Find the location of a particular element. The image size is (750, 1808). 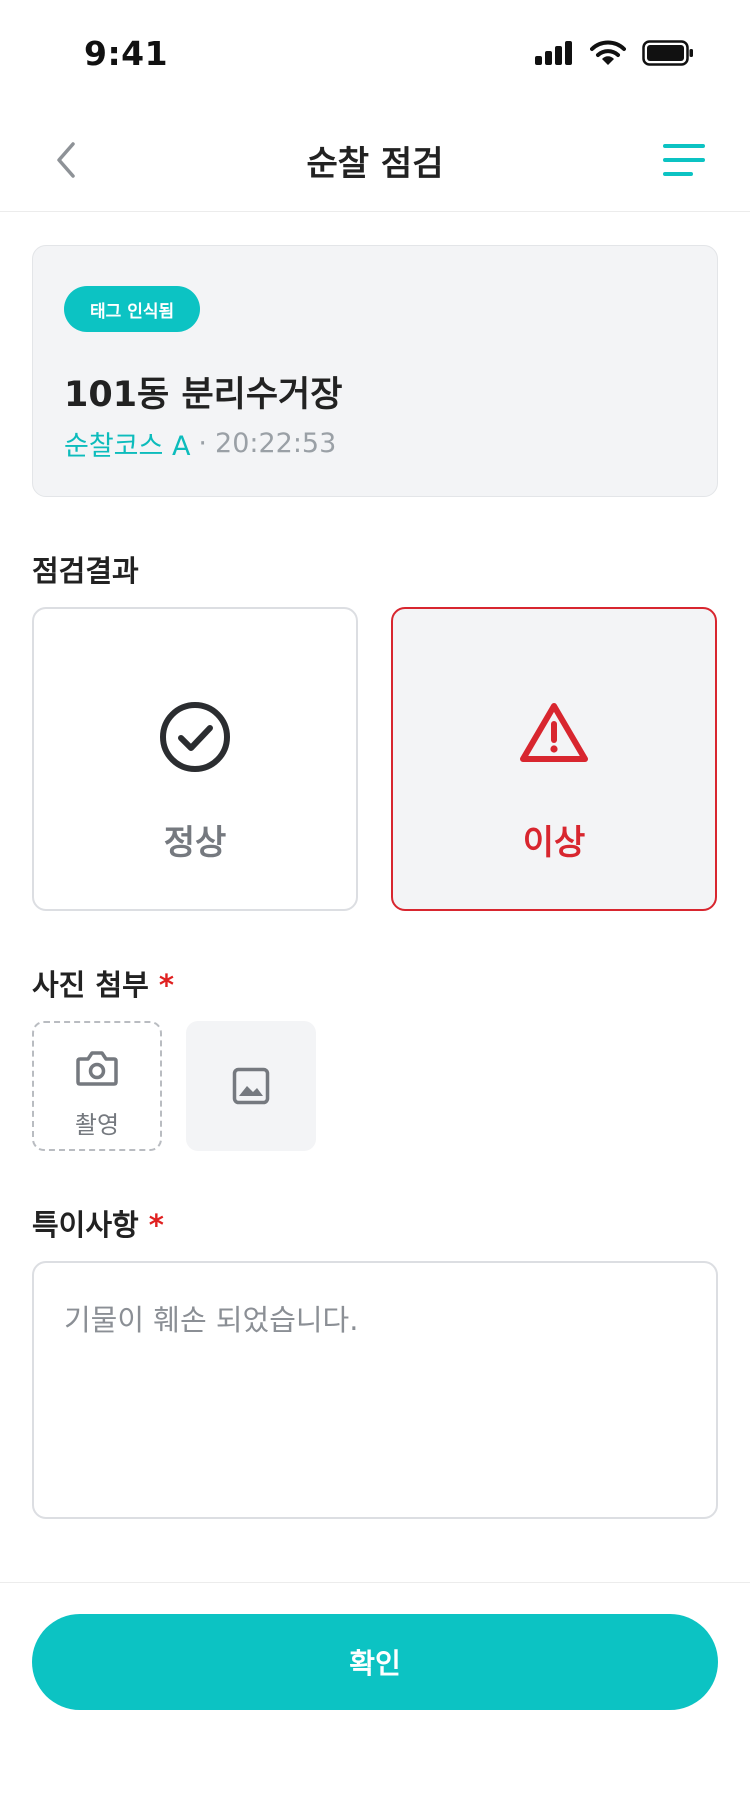

tag-meta: 순찰코스 A · 20:22:53 is located at coordinates (200, 443).